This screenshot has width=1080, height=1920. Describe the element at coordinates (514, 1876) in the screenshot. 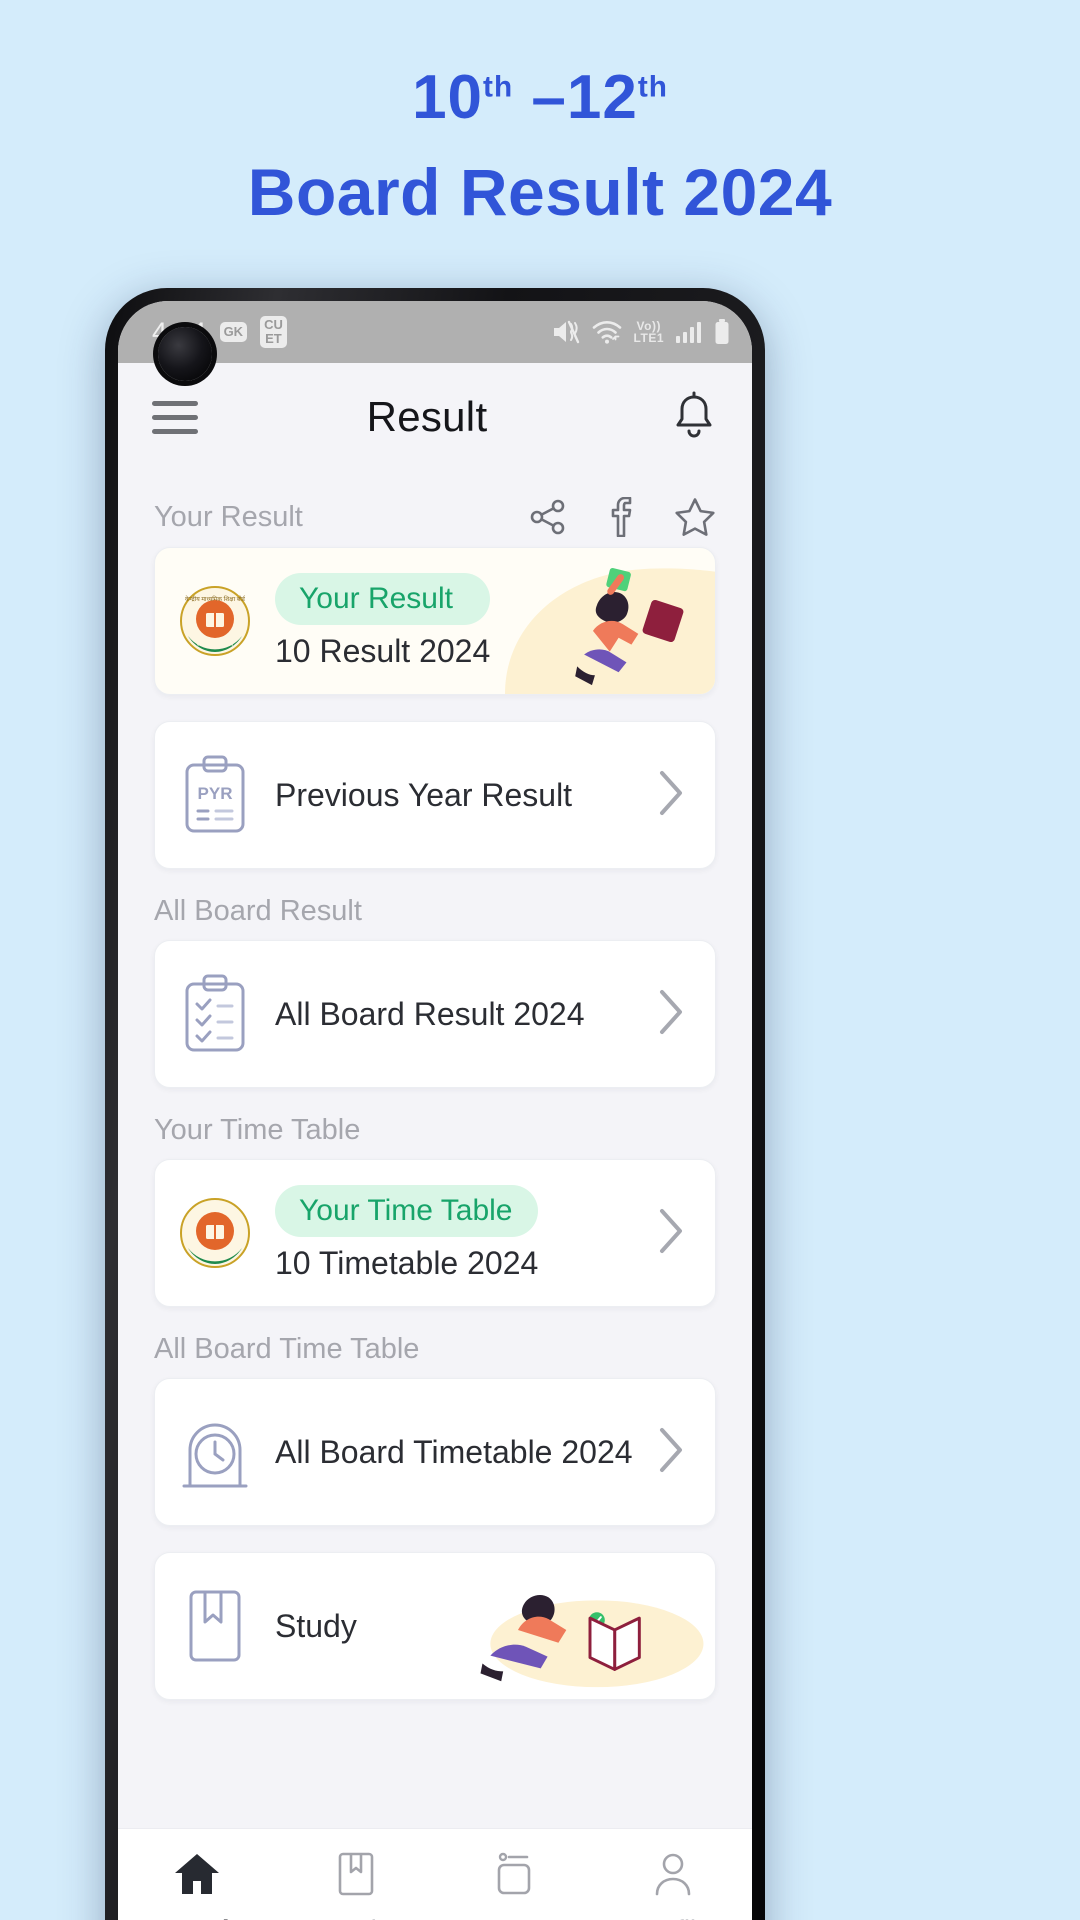

I see `post-card-icon` at that location.